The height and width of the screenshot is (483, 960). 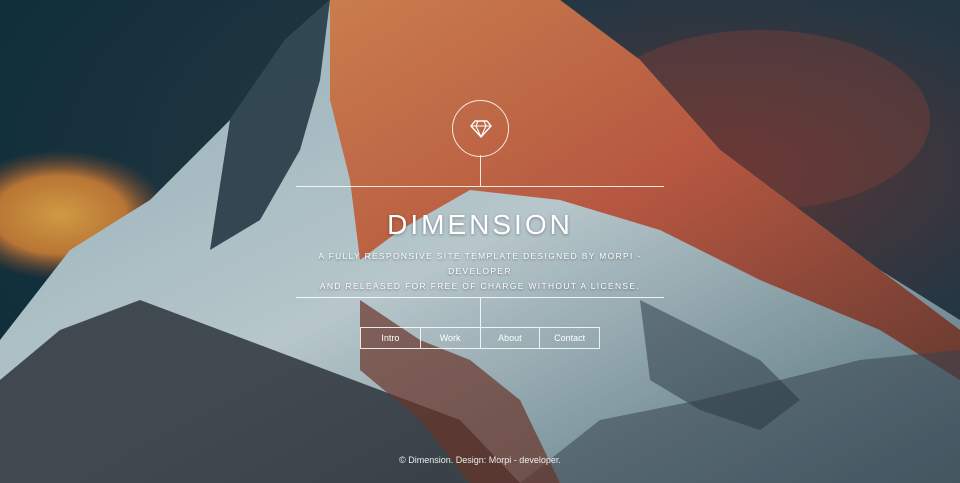 I want to click on nav-connector-line, so click(x=480, y=312).